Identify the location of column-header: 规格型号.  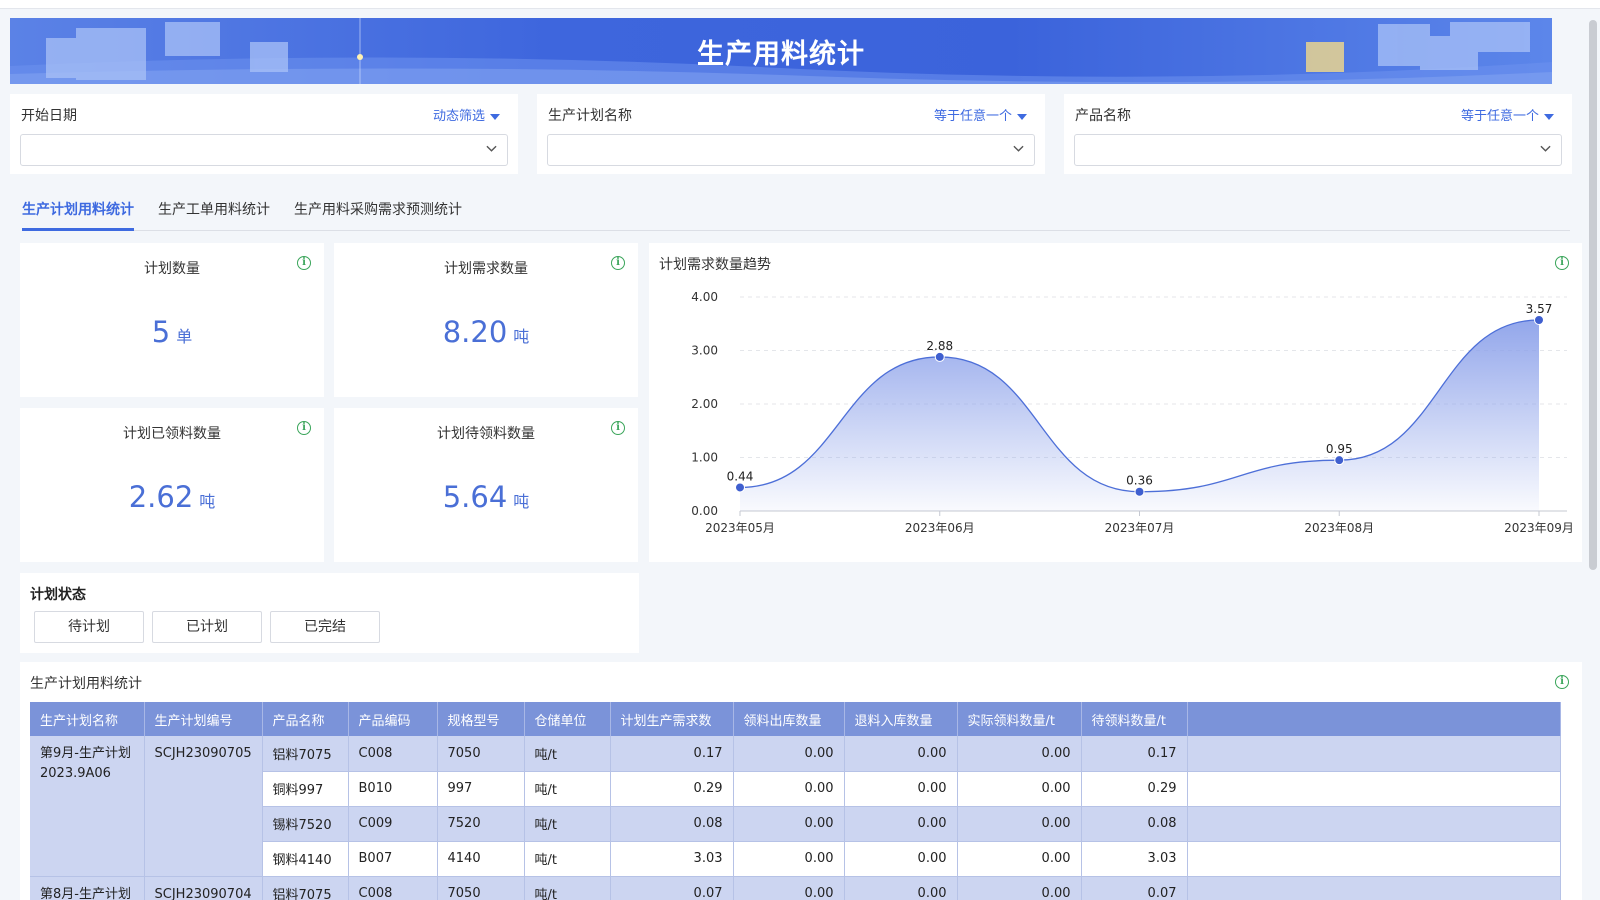
(481, 719).